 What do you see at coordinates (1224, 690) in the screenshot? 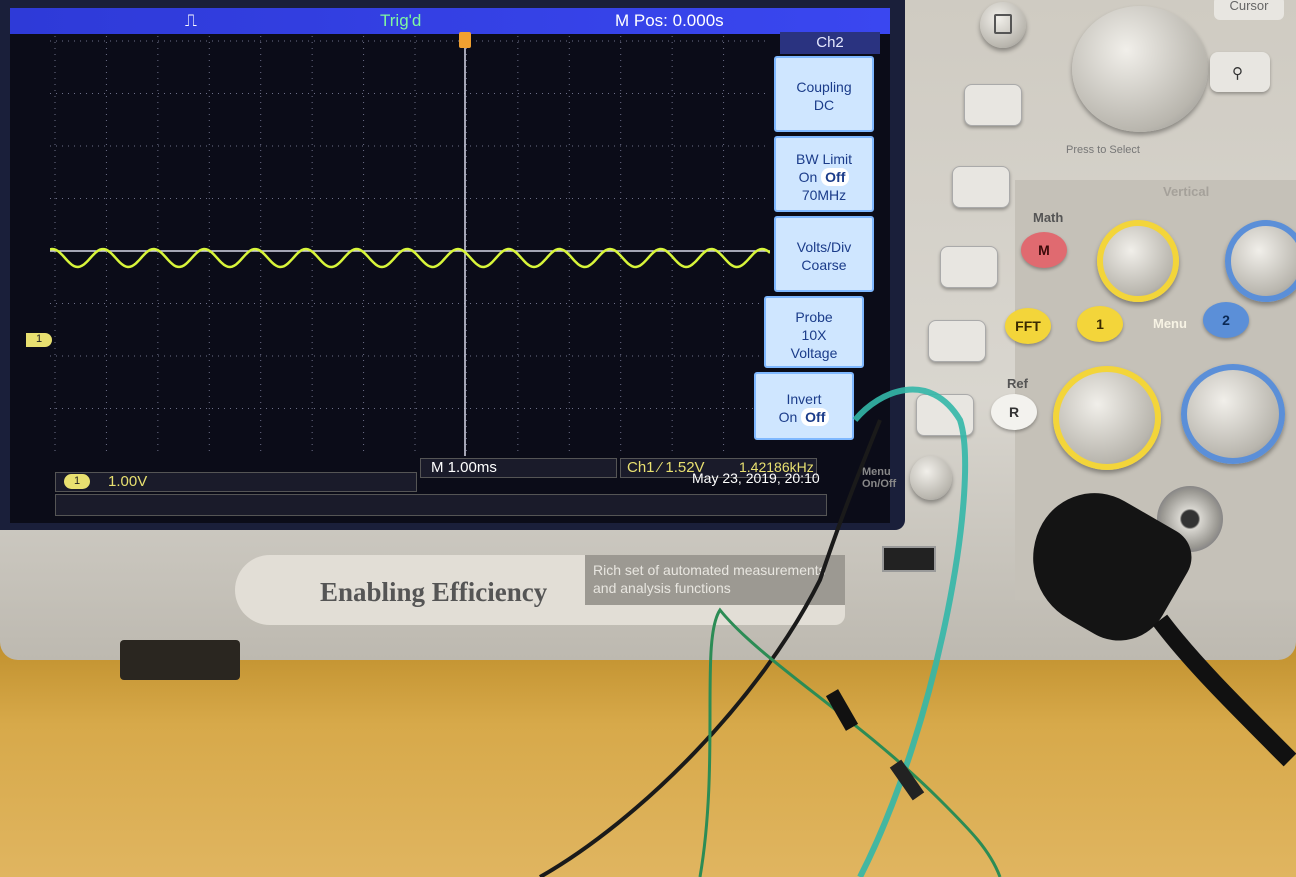
I see `probe-cable` at bounding box center [1224, 690].